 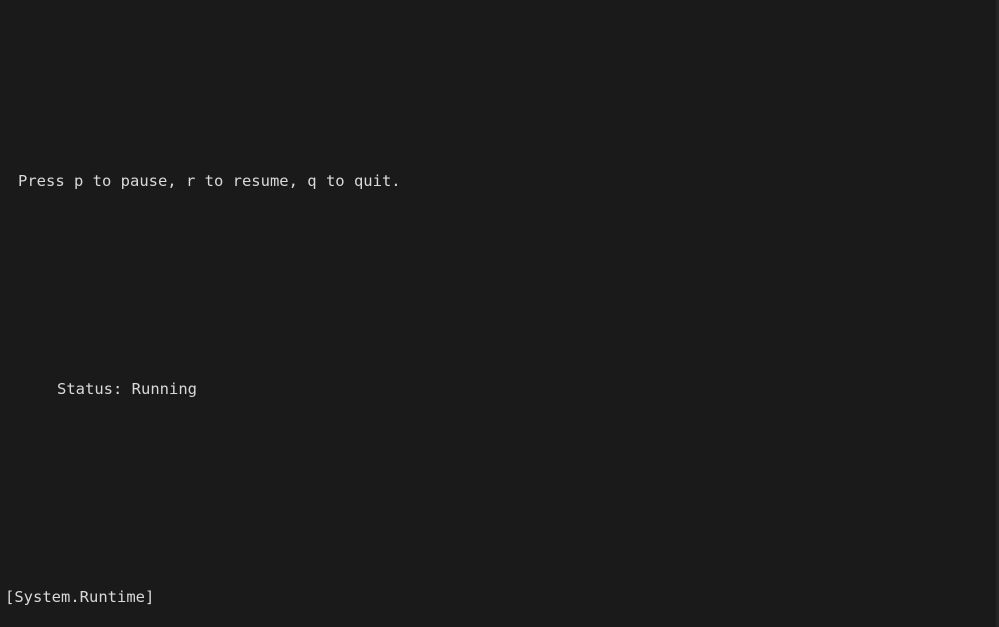 I want to click on status-line: Status: Running, so click(x=127, y=389).